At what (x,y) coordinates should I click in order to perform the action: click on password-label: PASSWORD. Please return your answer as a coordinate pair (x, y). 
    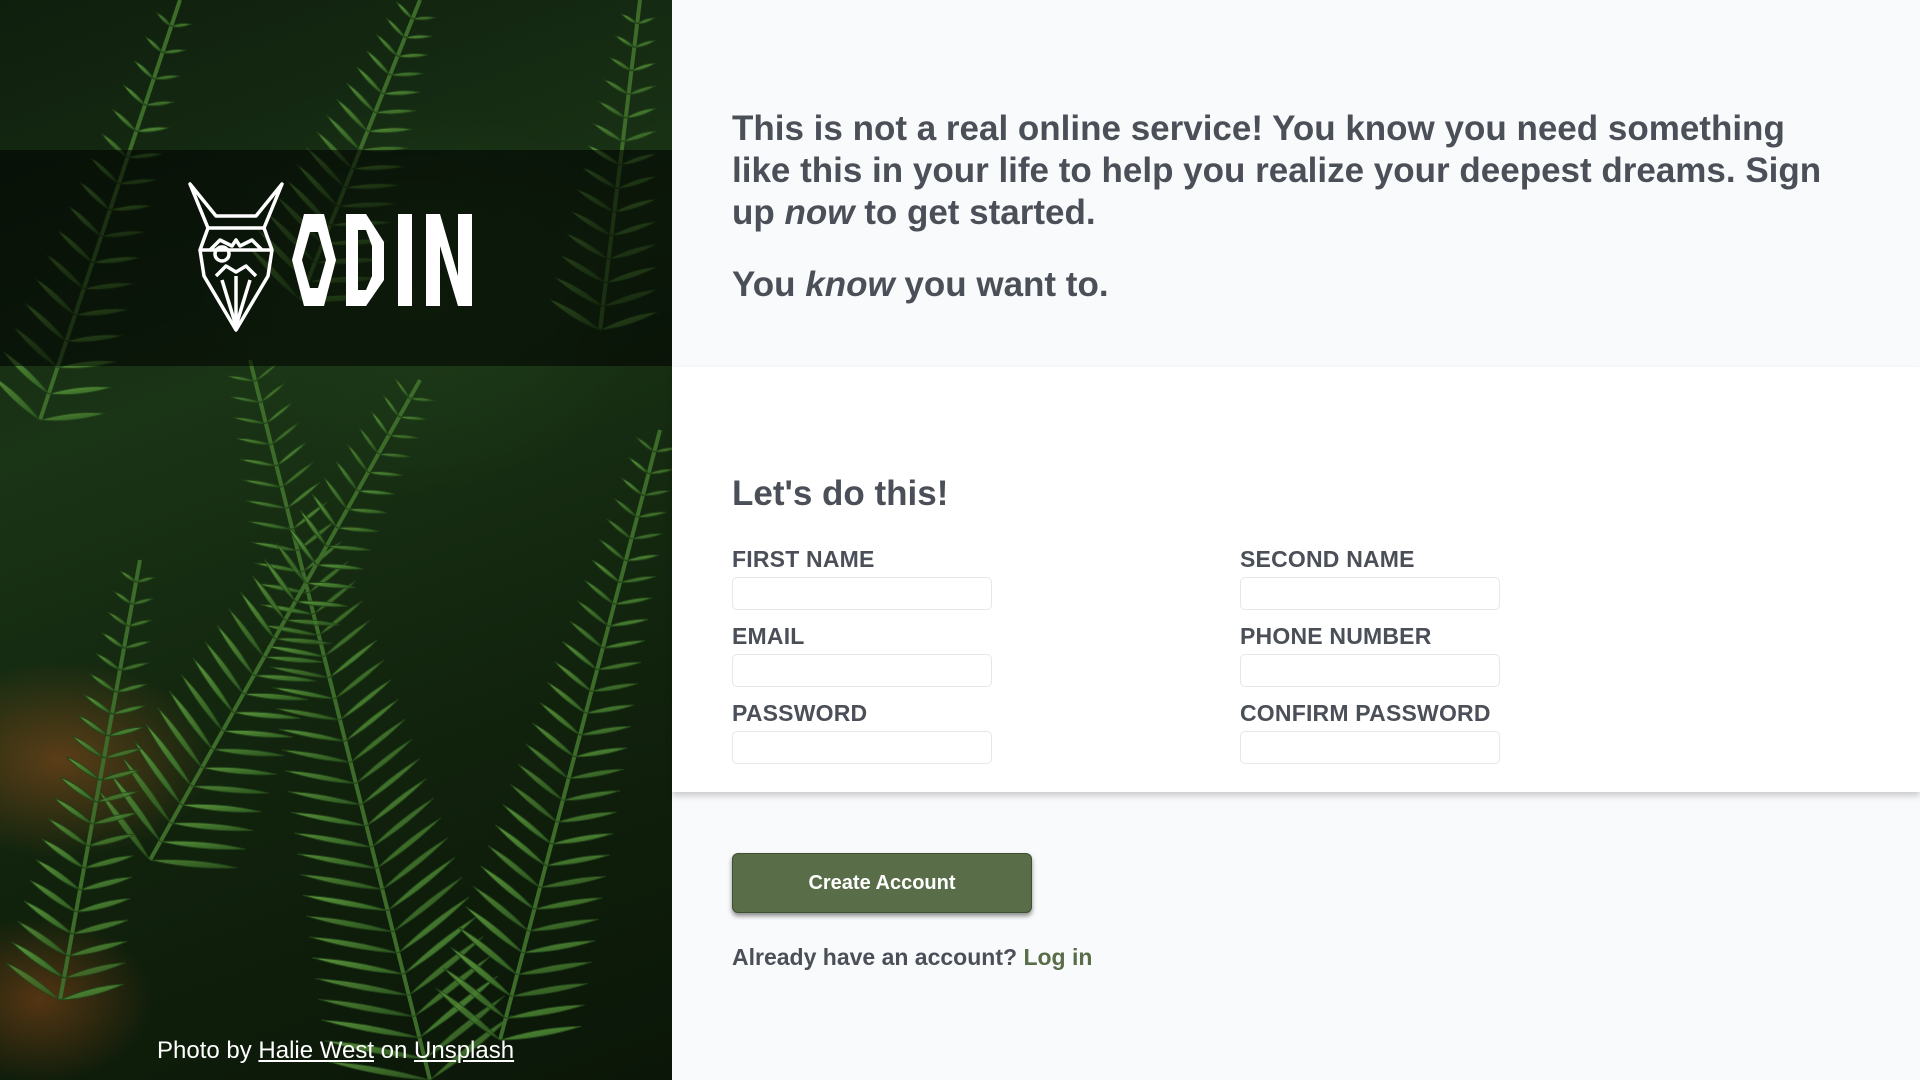
    Looking at the image, I should click on (877, 713).